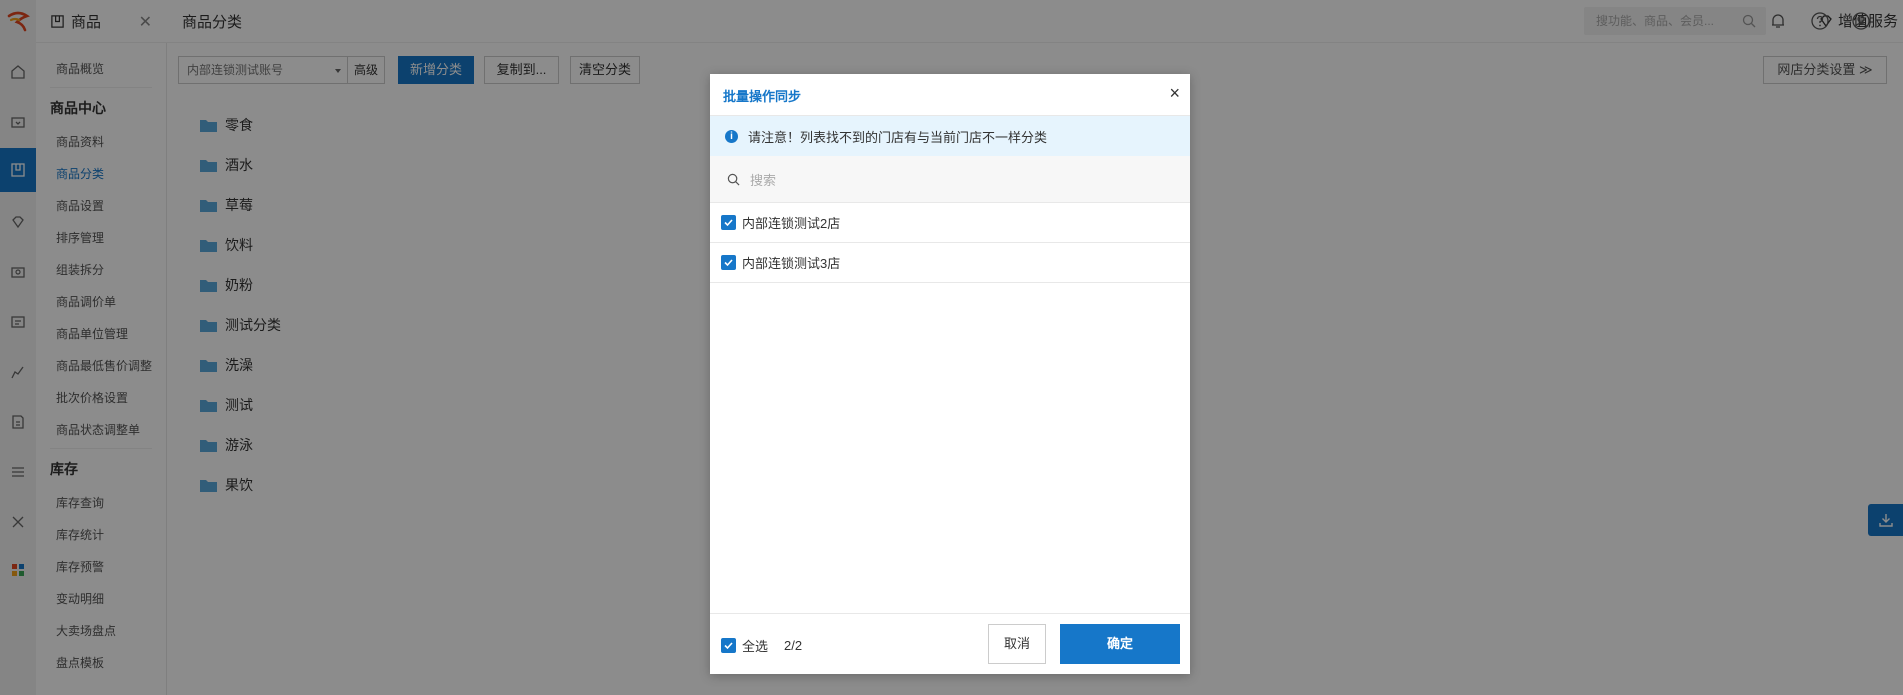 This screenshot has height=695, width=1903. I want to click on search-icon, so click(733, 179).